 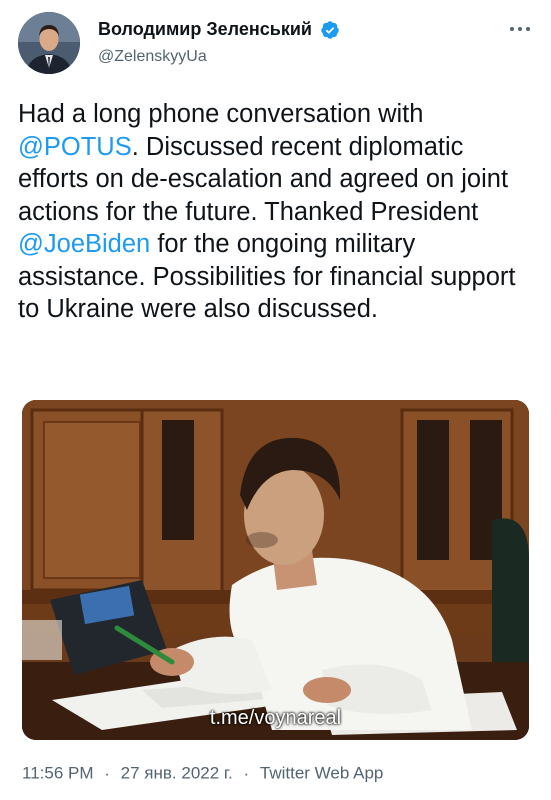 What do you see at coordinates (84, 244) in the screenshot?
I see `mention-link-joebiden: @JoeBiden` at bounding box center [84, 244].